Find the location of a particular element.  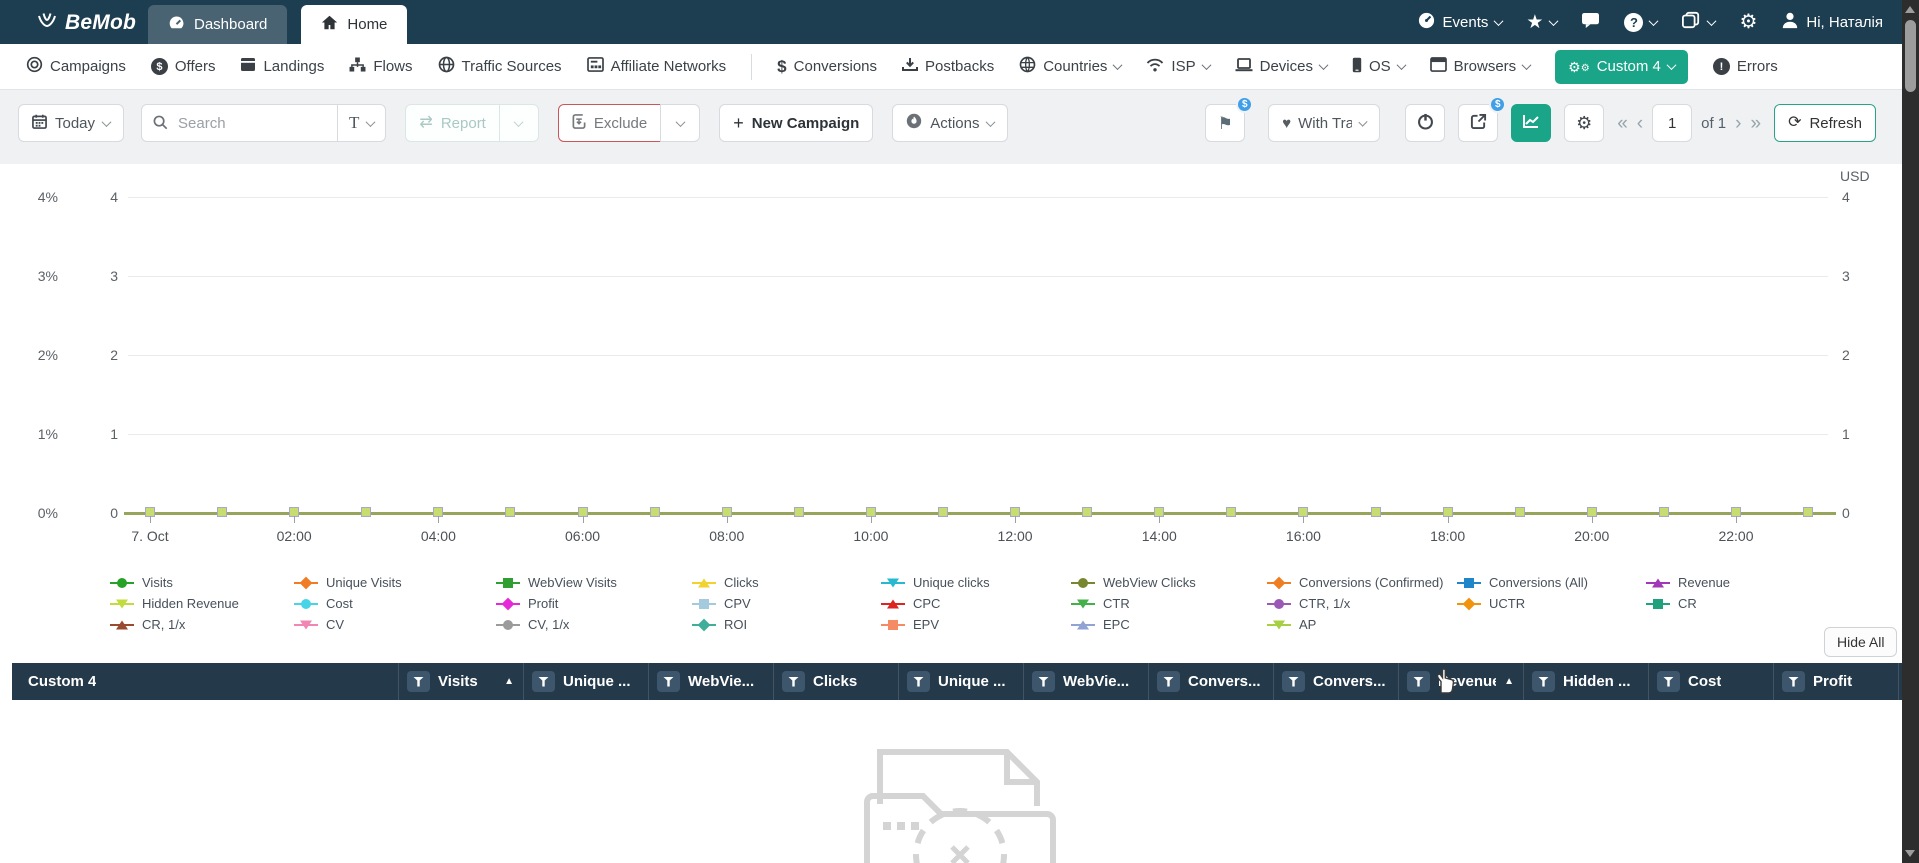

actions-button: Actions is located at coordinates (950, 123).